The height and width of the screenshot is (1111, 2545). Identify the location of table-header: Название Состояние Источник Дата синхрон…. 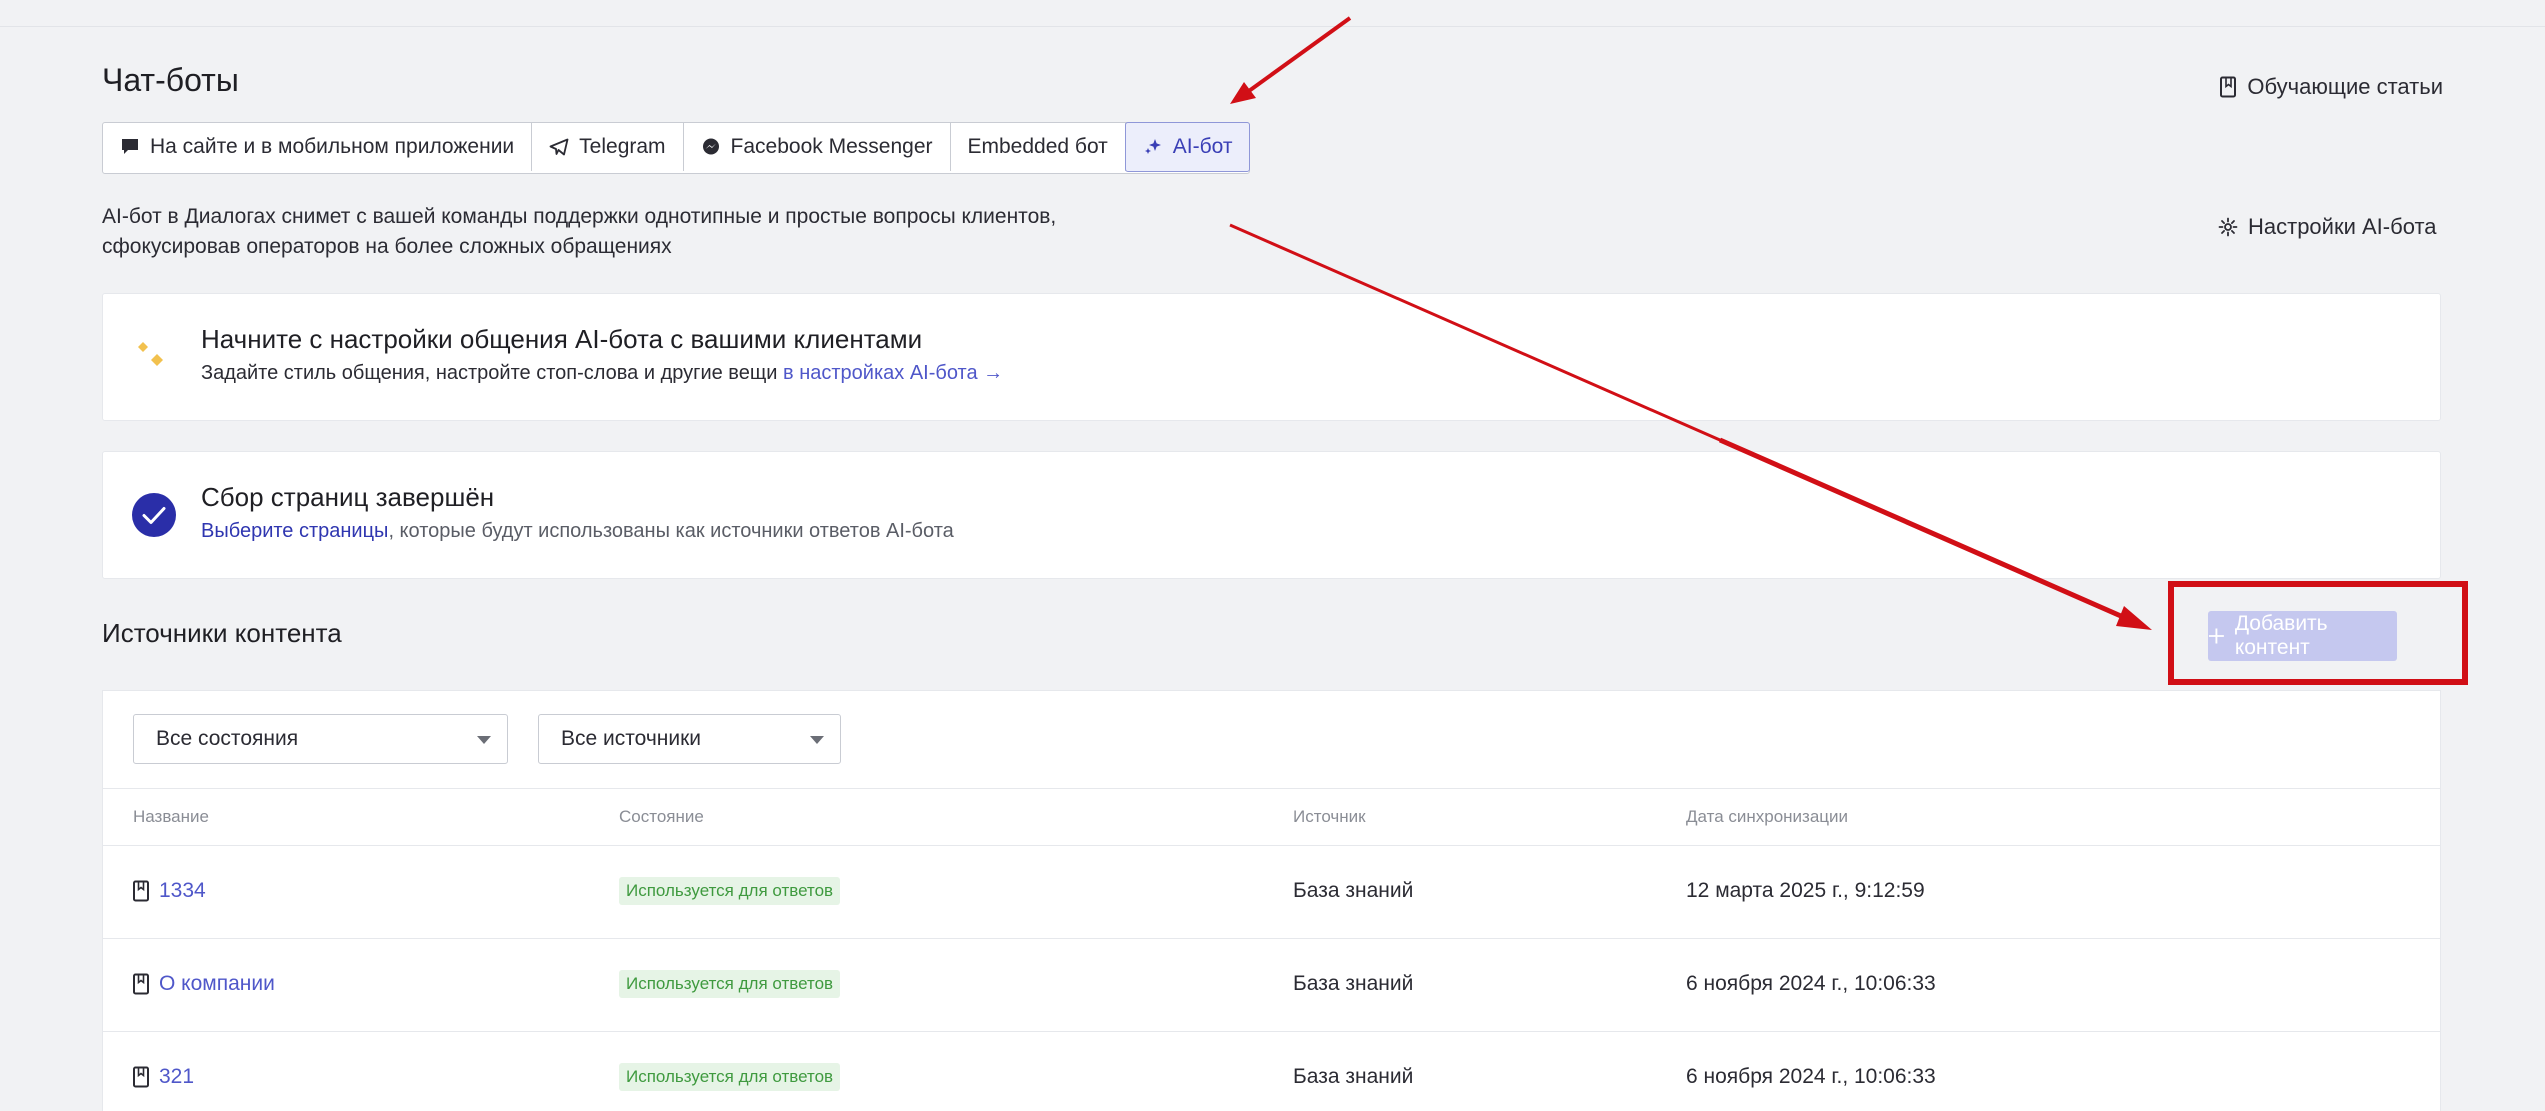
(1271, 817).